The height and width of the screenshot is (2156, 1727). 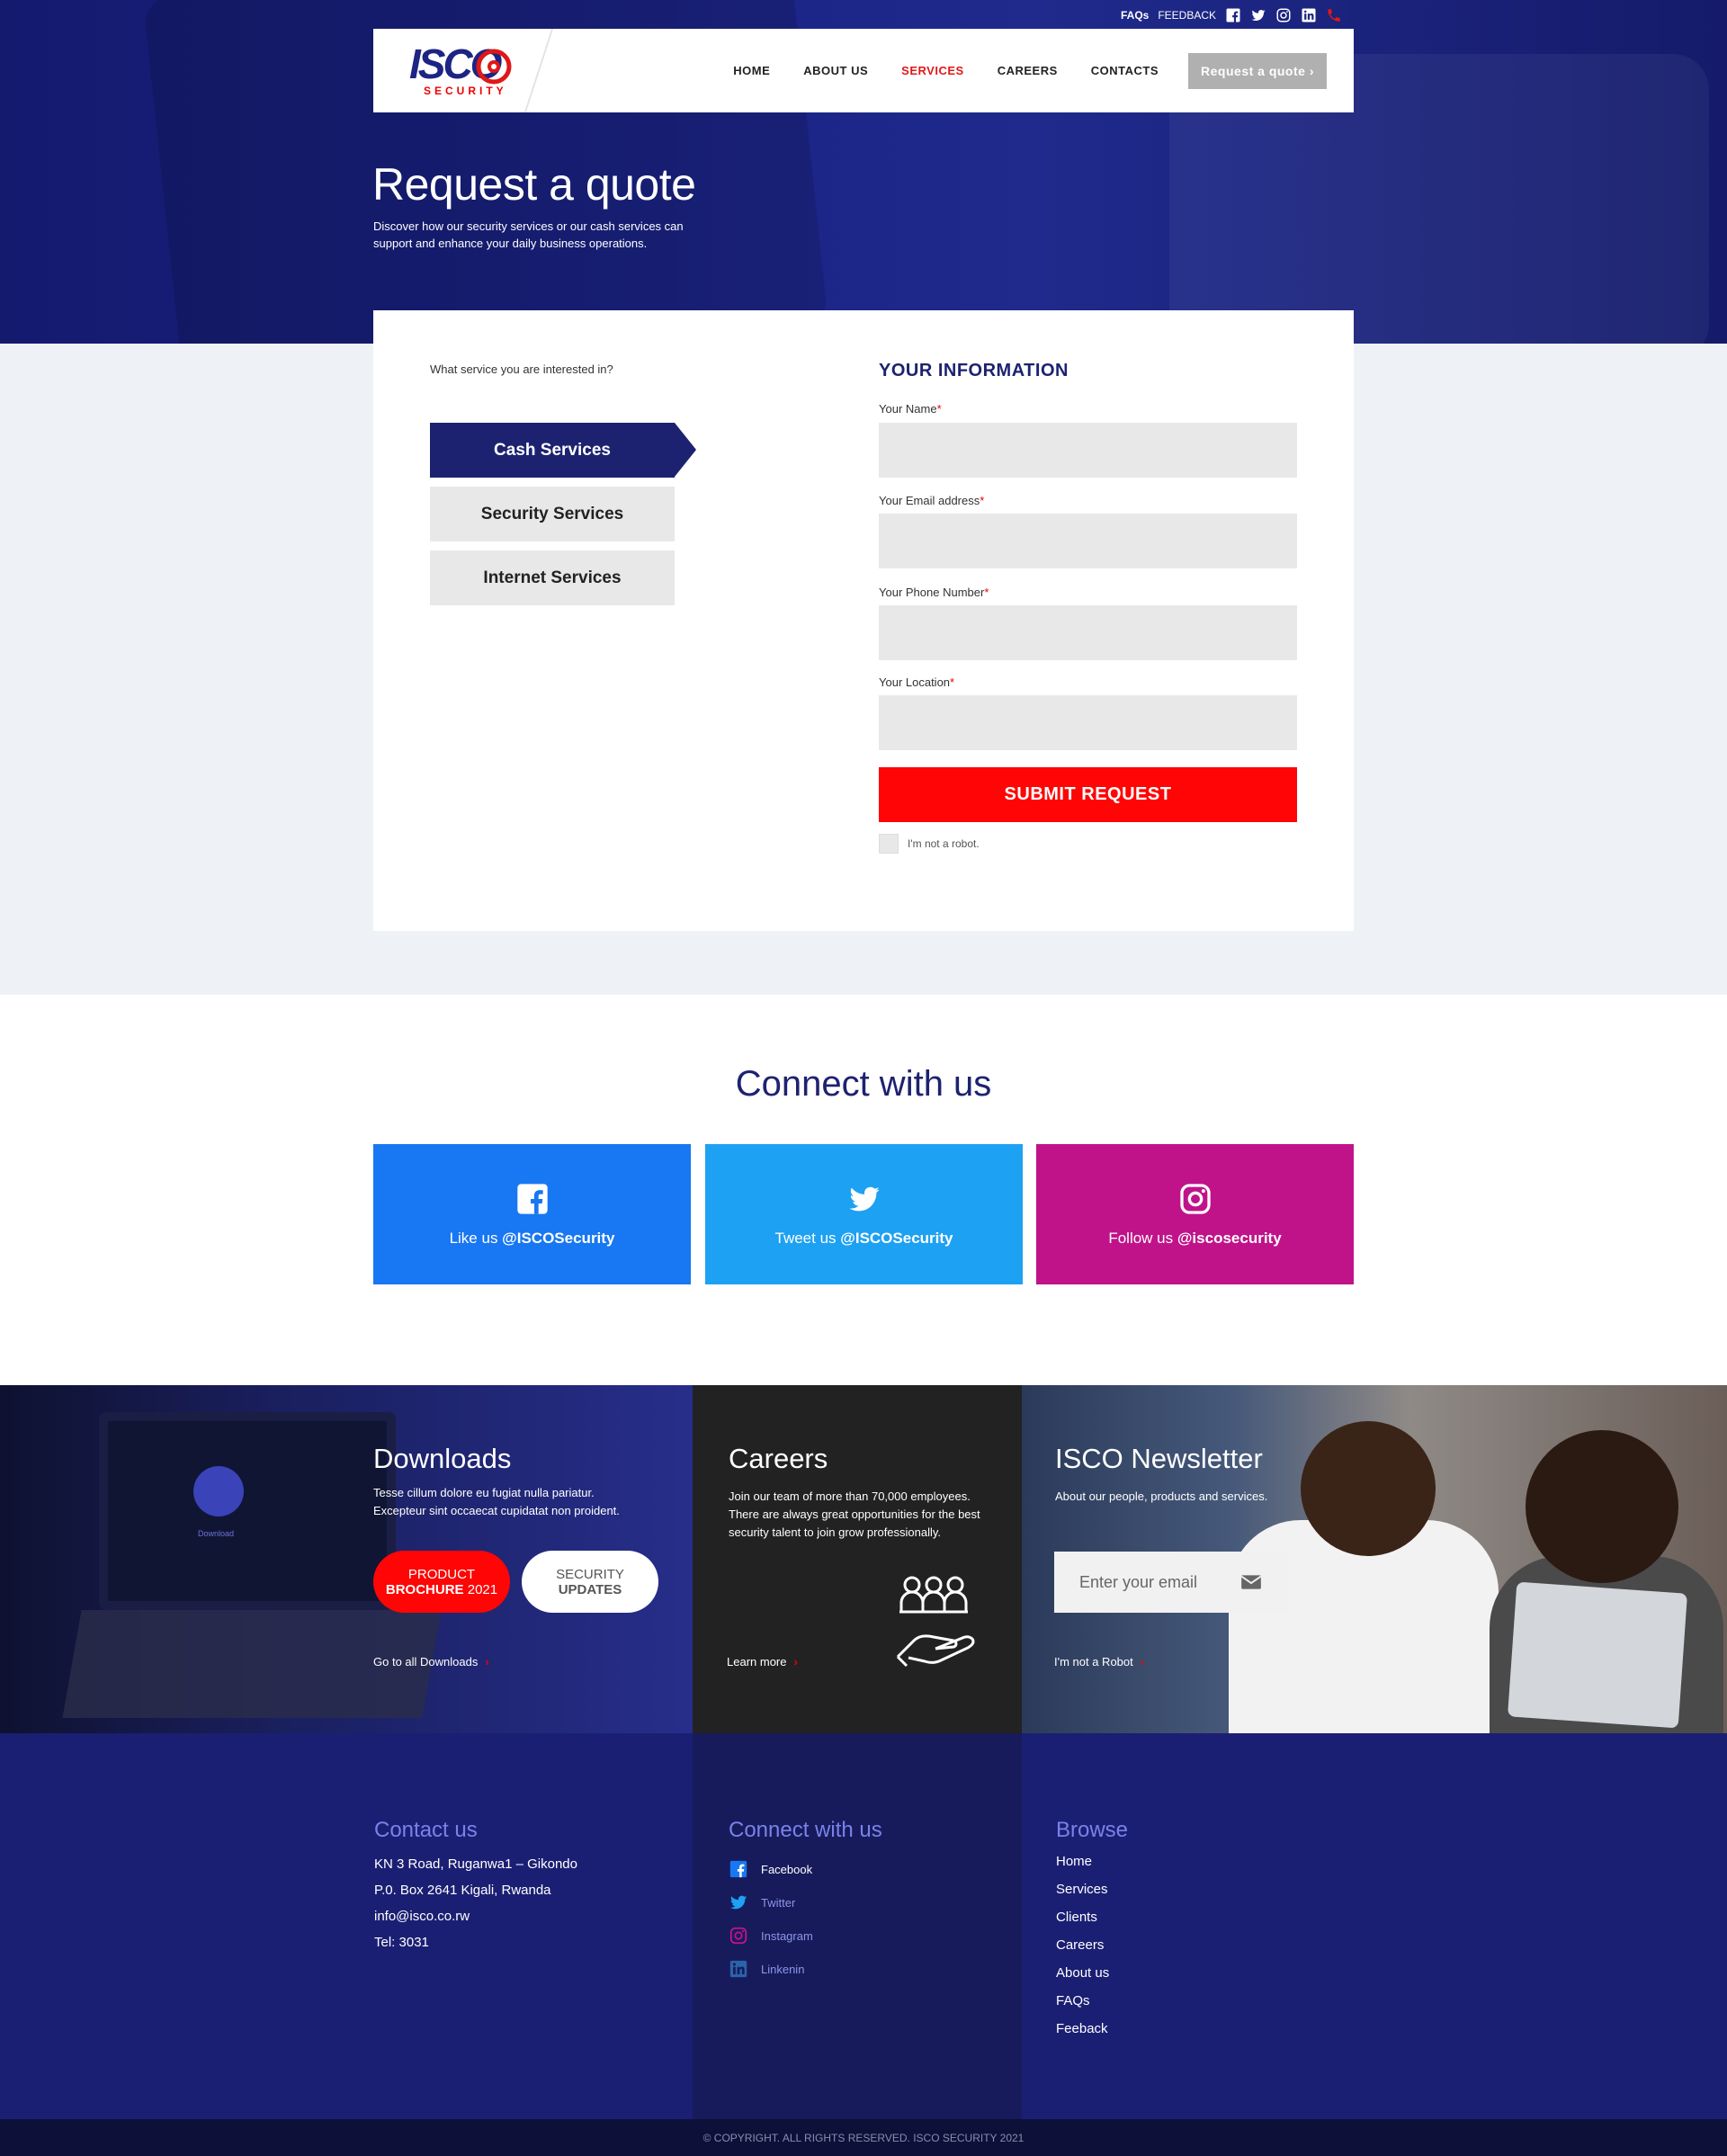 I want to click on service-option-security: Security Services, so click(x=552, y=514).